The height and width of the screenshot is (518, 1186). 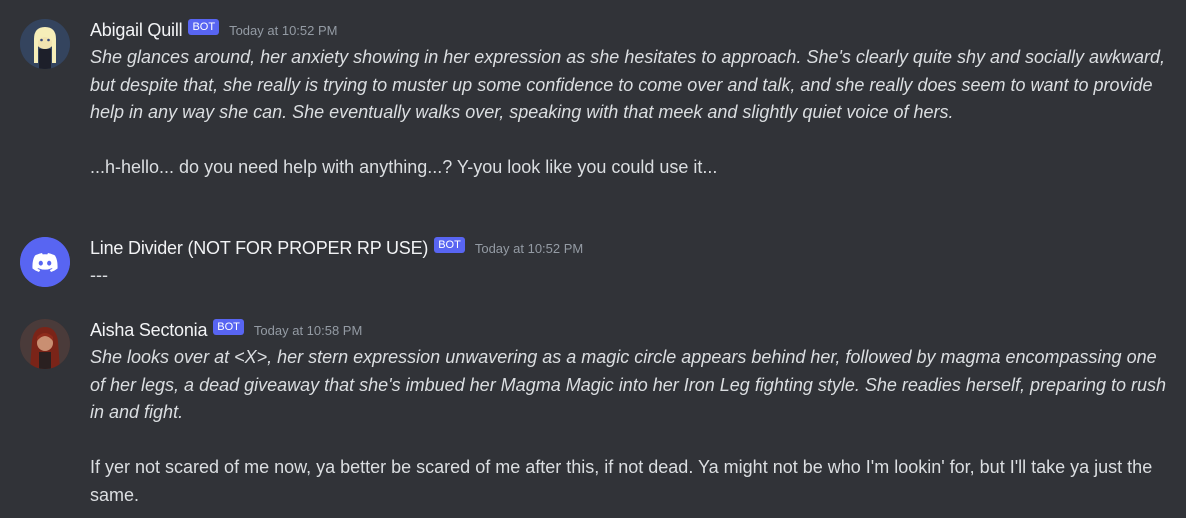 I want to click on message-timestamp: Today at 10:58 PM, so click(x=308, y=330).